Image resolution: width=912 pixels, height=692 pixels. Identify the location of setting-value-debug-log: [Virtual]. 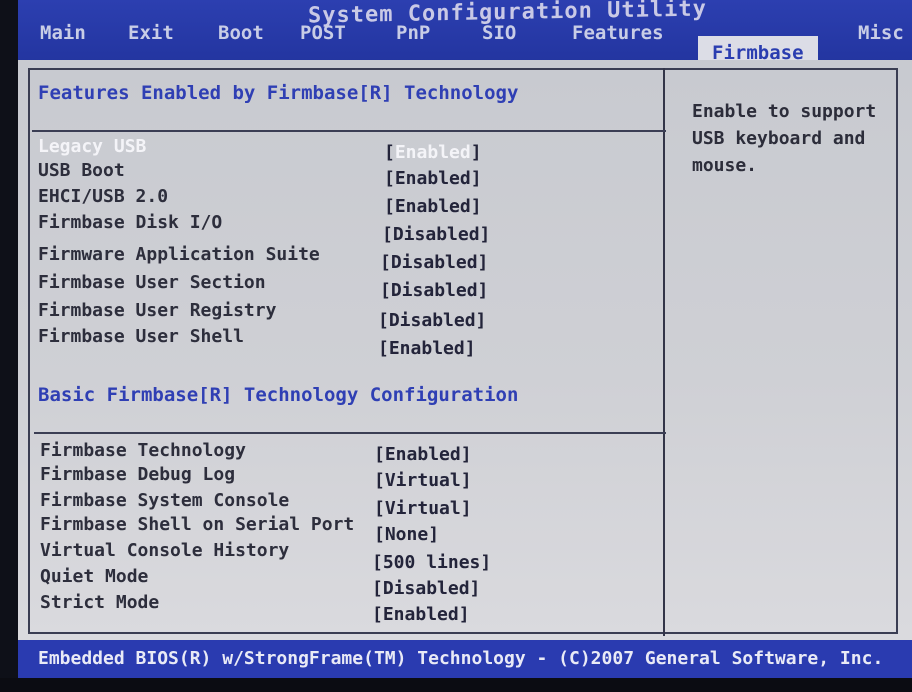
(423, 480).